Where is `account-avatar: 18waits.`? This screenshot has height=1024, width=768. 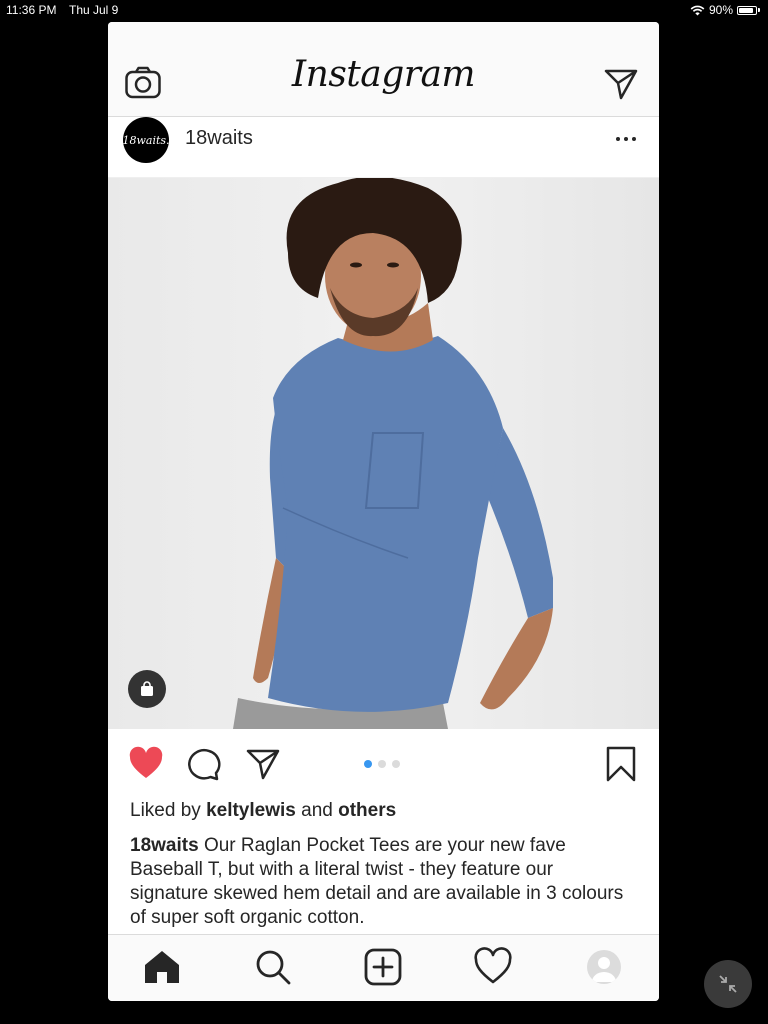
account-avatar: 18waits. is located at coordinates (146, 140).